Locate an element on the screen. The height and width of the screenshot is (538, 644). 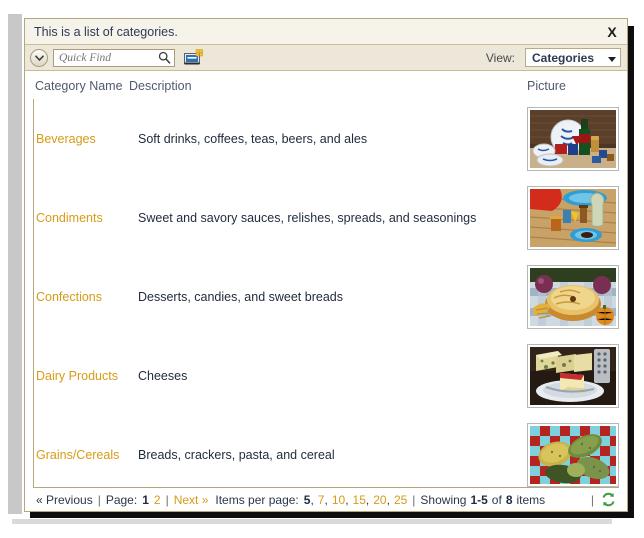
table-row: Dairy Products Cheeses is located at coordinates (330, 375).